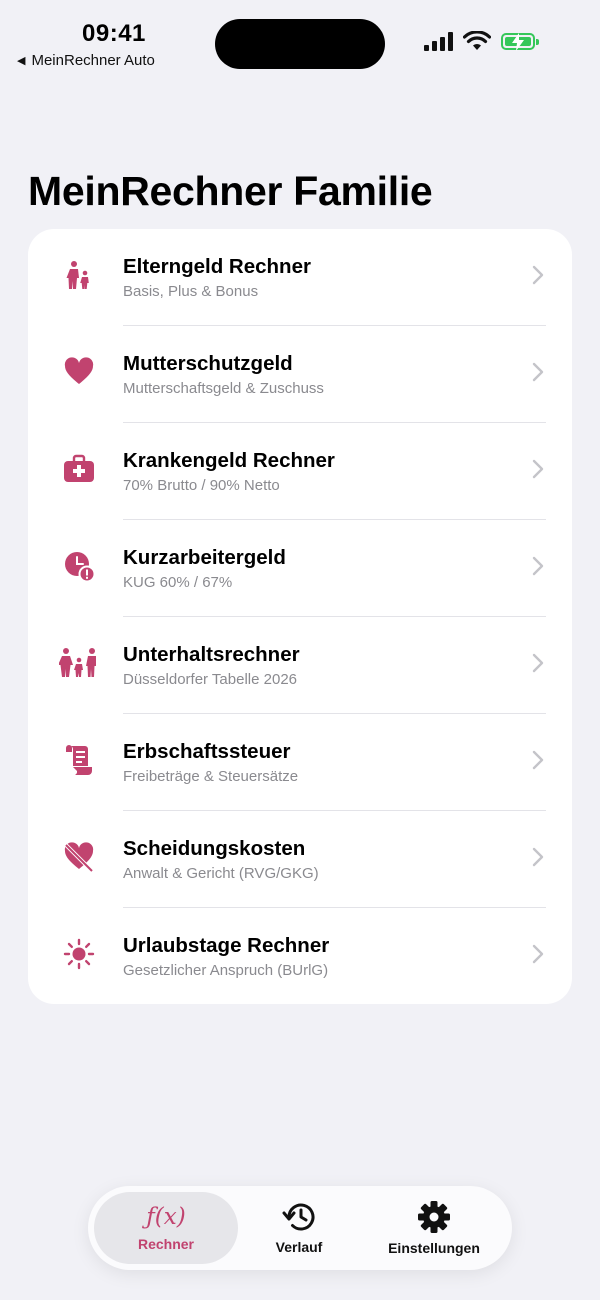 The height and width of the screenshot is (1300, 600). I want to click on wifi-icon, so click(477, 40).